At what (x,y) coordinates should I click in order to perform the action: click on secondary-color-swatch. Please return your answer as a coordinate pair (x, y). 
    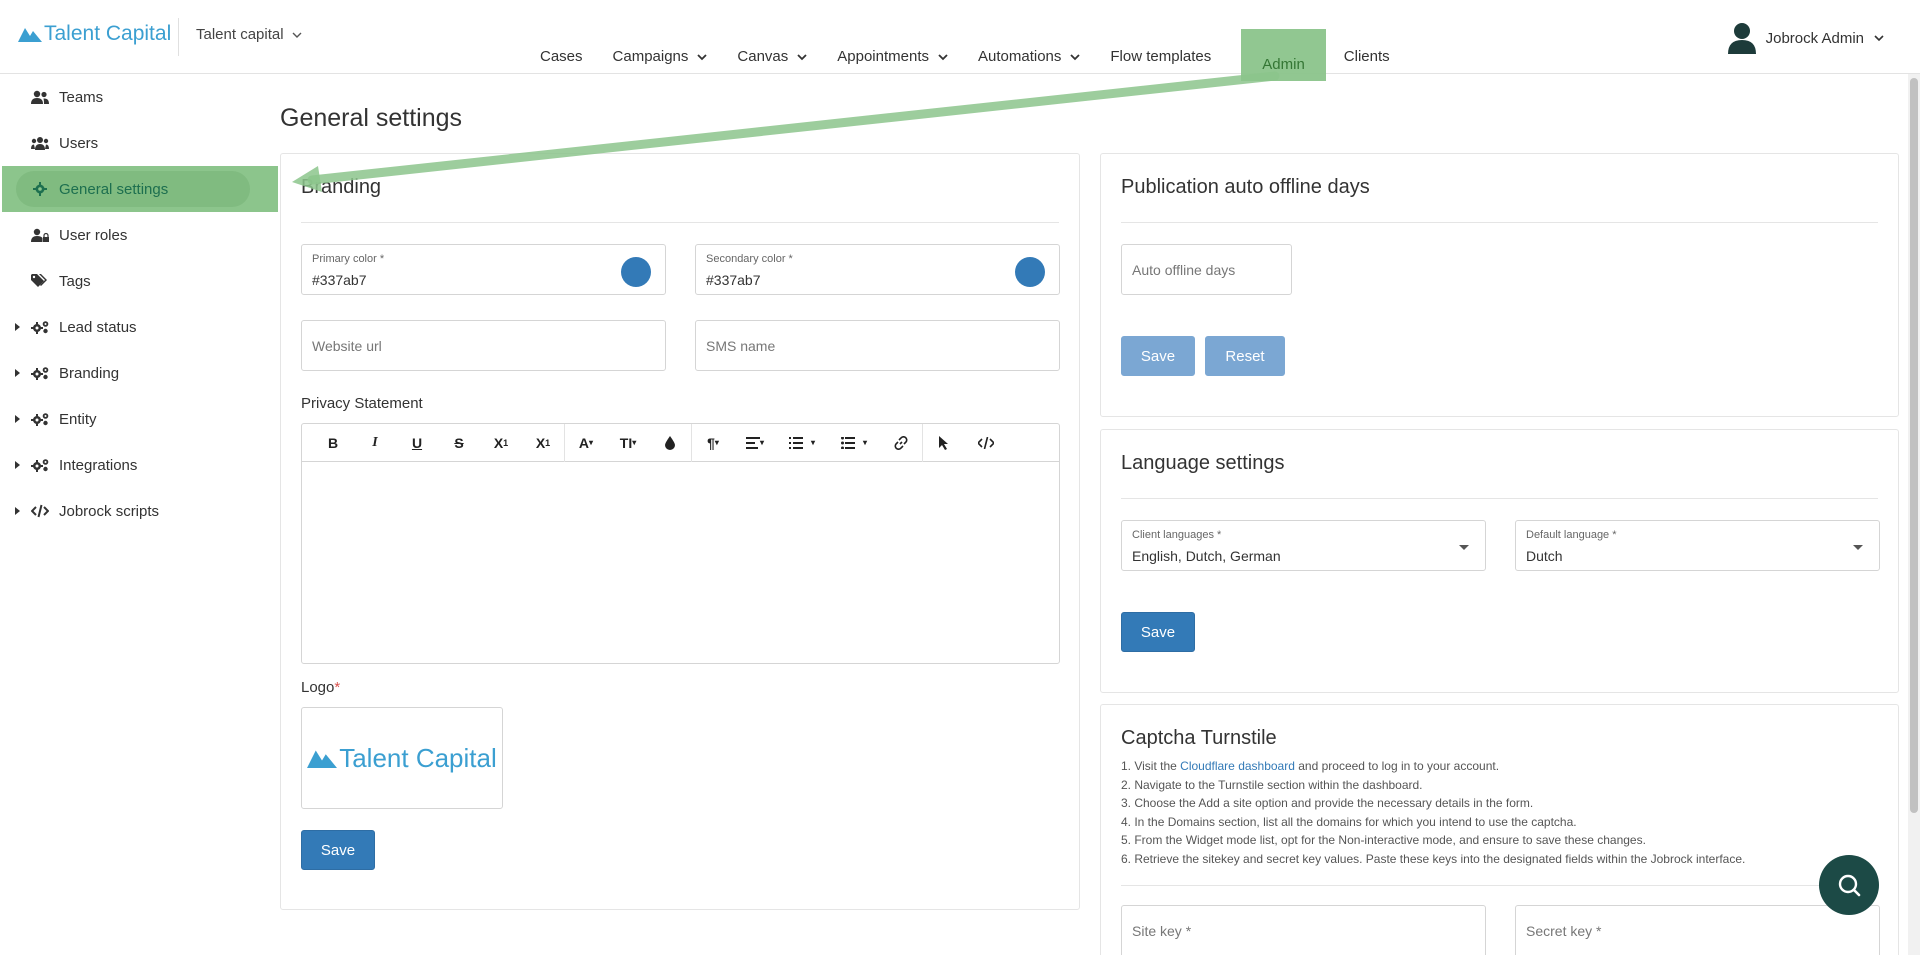
    Looking at the image, I should click on (1030, 272).